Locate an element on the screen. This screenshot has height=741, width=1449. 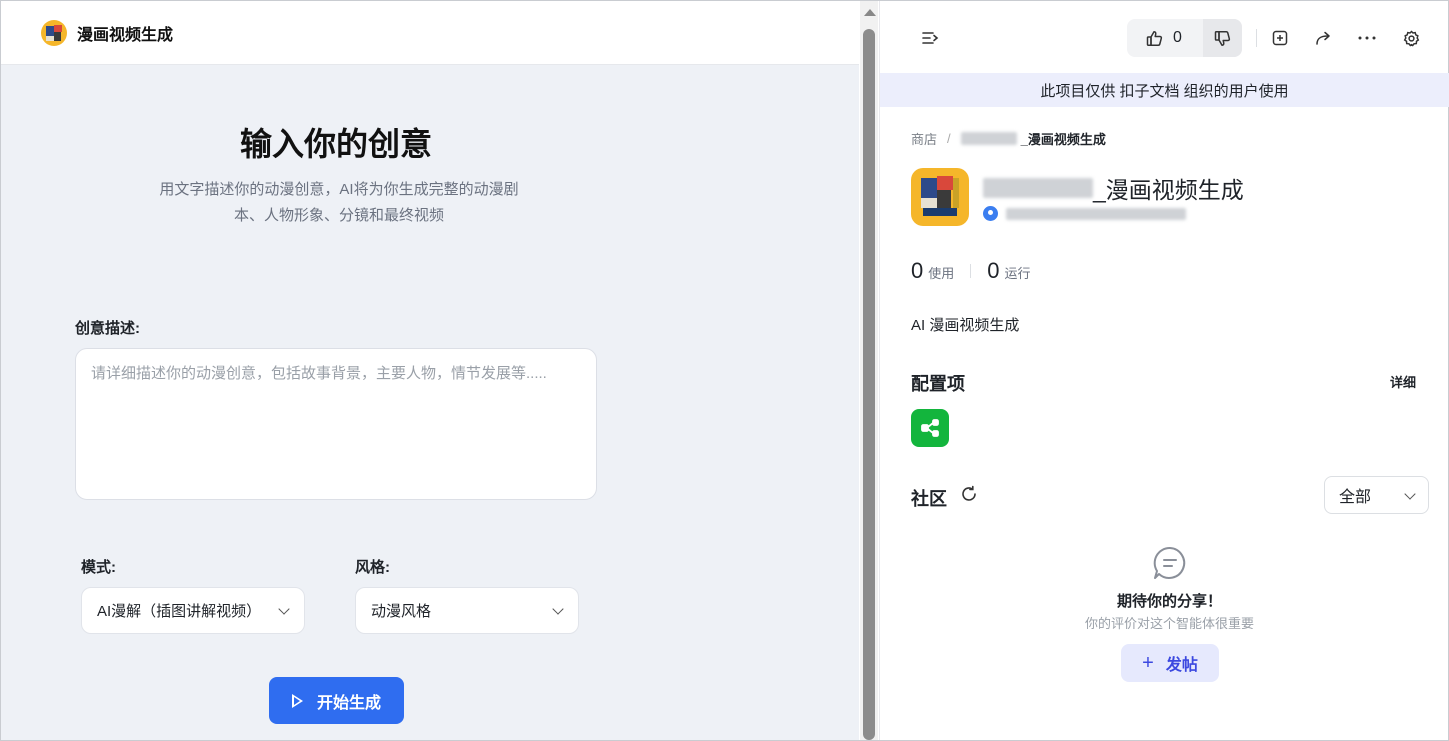
comment-icon is located at coordinates (1170, 565).